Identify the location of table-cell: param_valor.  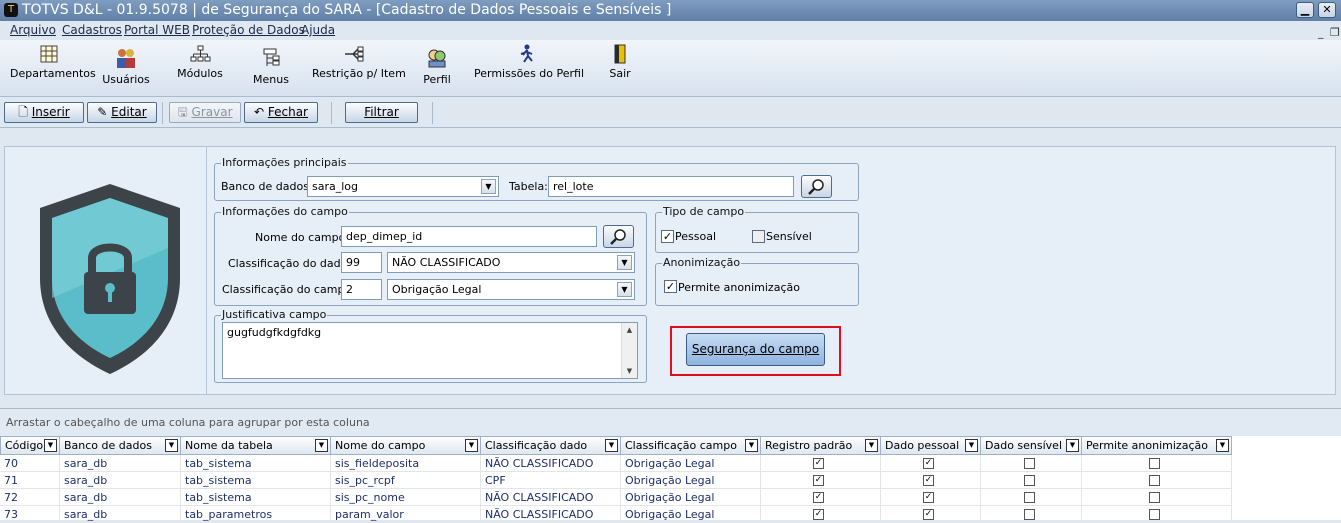
(406, 514).